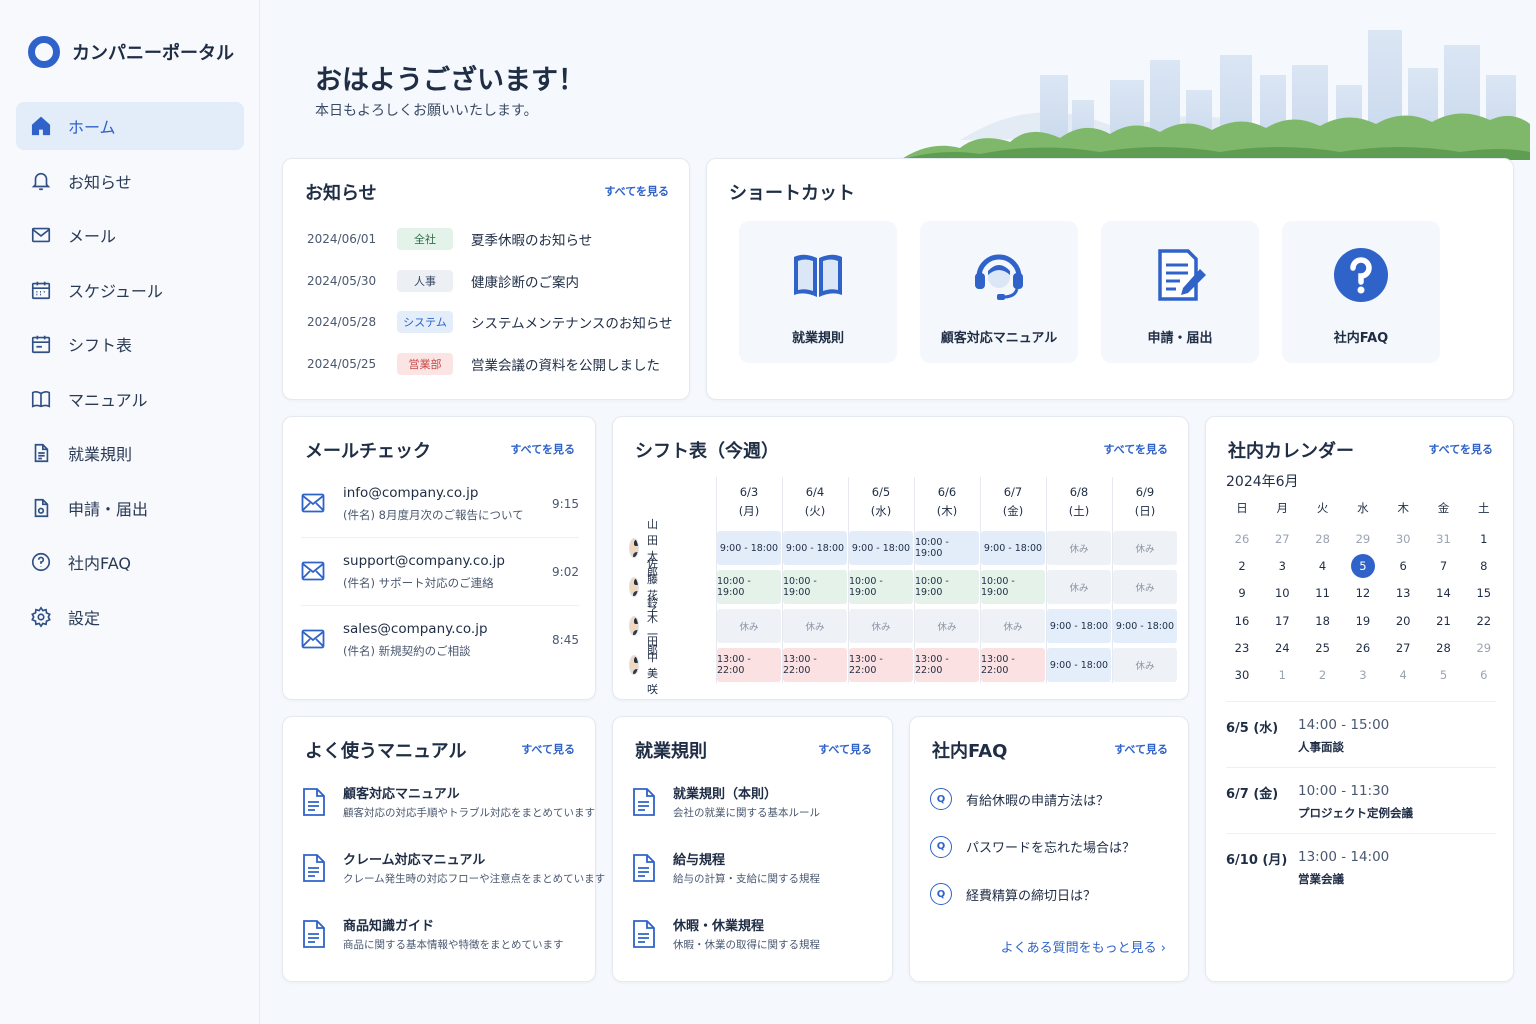  Describe the element at coordinates (130, 290) in the screenshot. I see `sidebar-item-schedule: スケジュール` at that location.